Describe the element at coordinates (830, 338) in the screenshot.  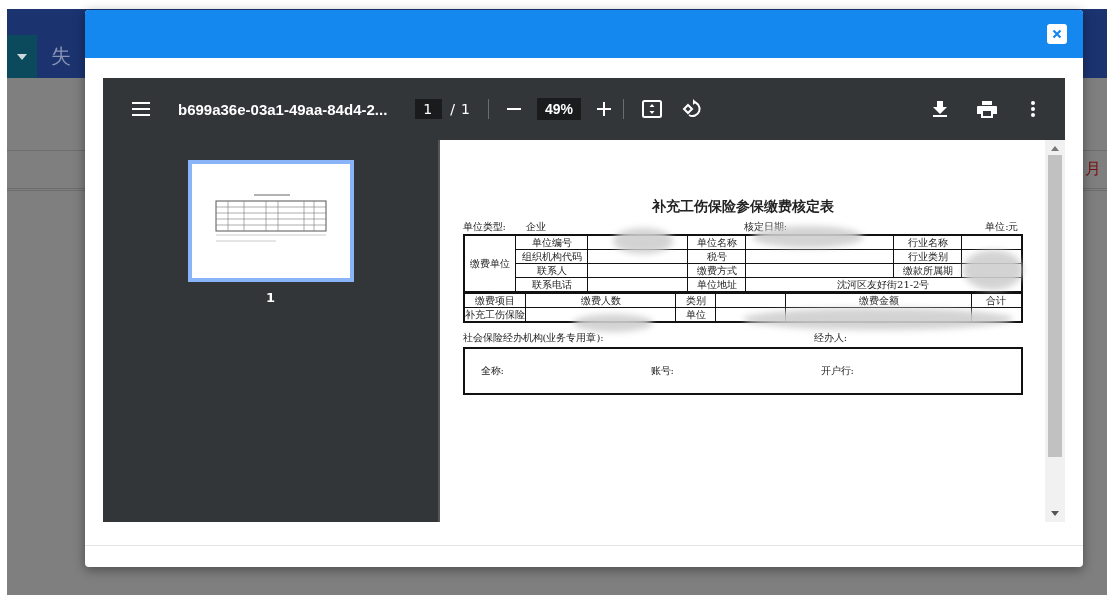
I see `handler-label: 经办人:` at that location.